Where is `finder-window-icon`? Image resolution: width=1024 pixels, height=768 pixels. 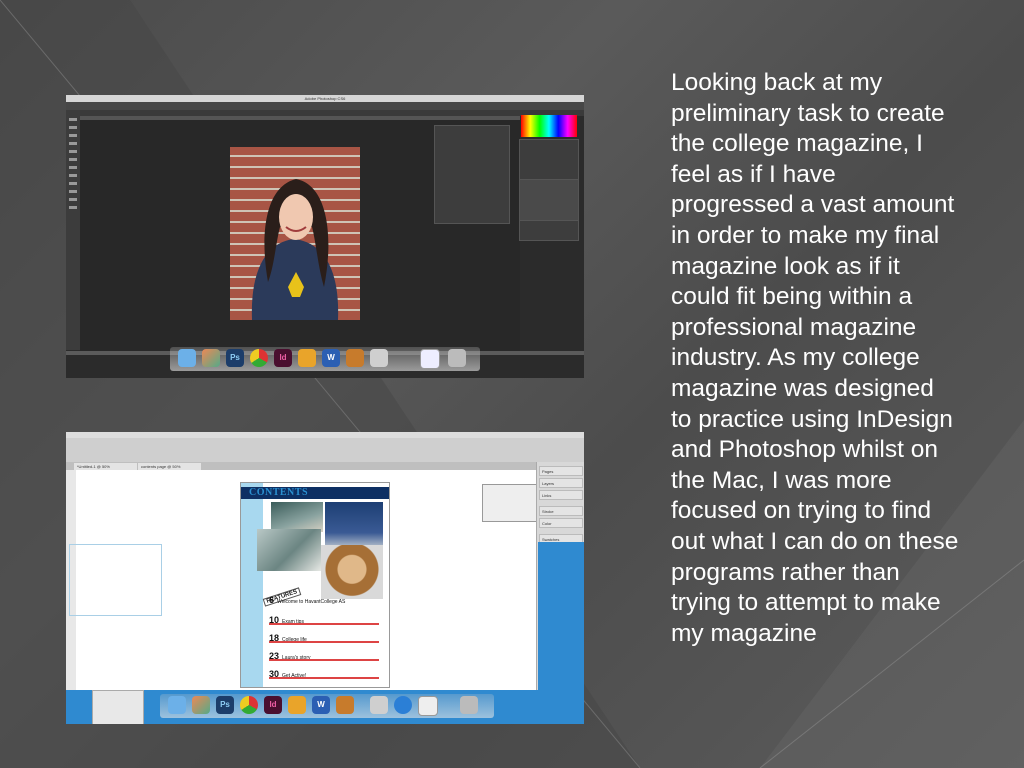 finder-window-icon is located at coordinates (430, 359).